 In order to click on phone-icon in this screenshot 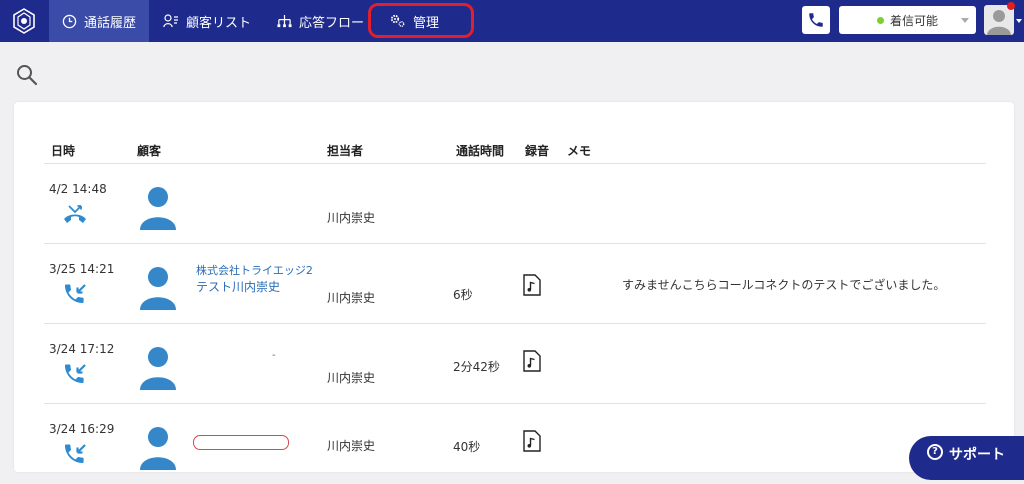, I will do `click(816, 20)`.